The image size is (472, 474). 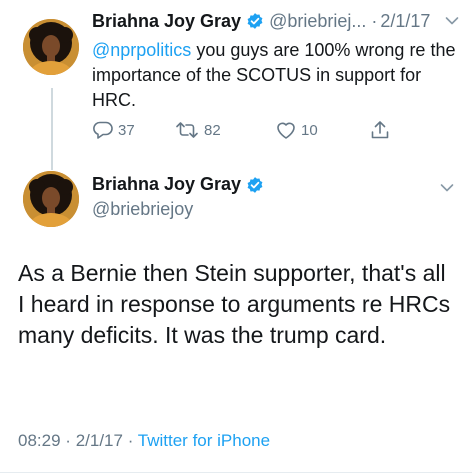 I want to click on tweet-header: Briahna Joy Gray @briebriej... · 2/1/17, so click(x=278, y=21).